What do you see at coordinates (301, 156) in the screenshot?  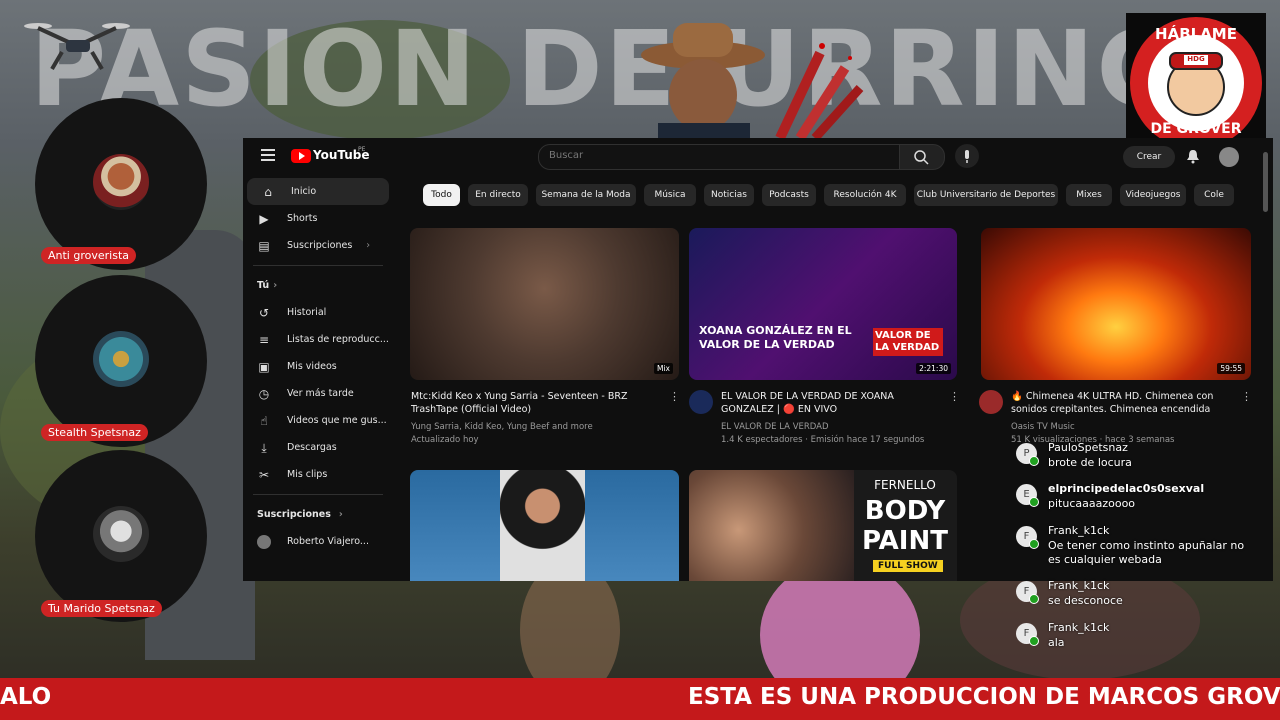 I see `youtube-logo-icon` at bounding box center [301, 156].